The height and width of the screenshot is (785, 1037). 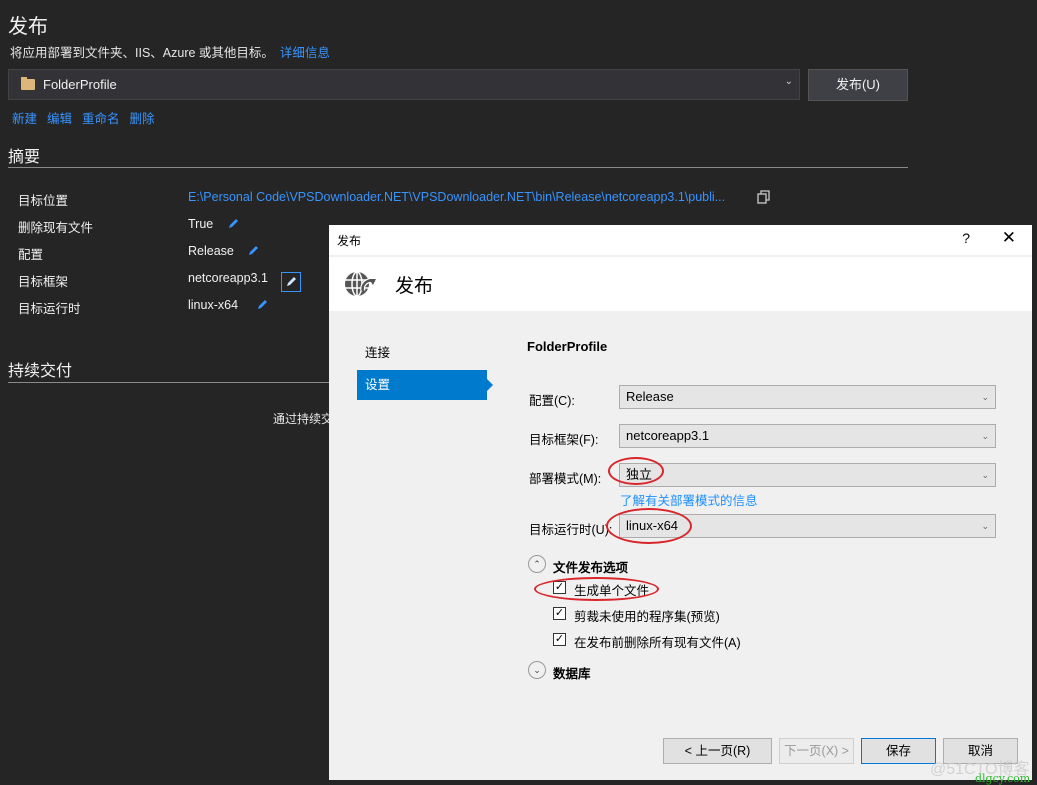 I want to click on watermark-sub: dlgcy.com, so click(x=1003, y=778).